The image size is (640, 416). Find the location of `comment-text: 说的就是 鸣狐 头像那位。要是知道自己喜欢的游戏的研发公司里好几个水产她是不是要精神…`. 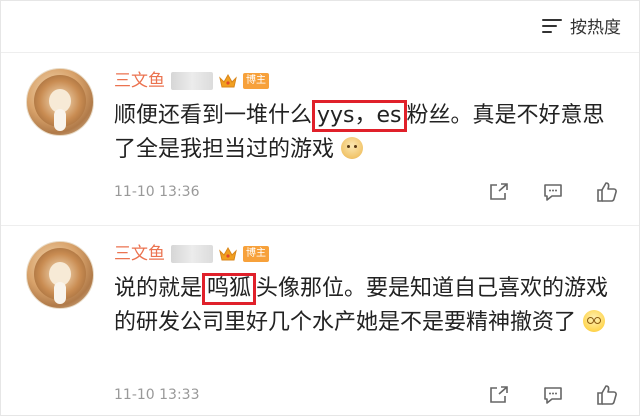

comment-text: 说的就是 鸣狐 头像那位。要是知道自己喜欢的游戏的研发公司里好几个水产她是不是要精神… is located at coordinates (364, 306).